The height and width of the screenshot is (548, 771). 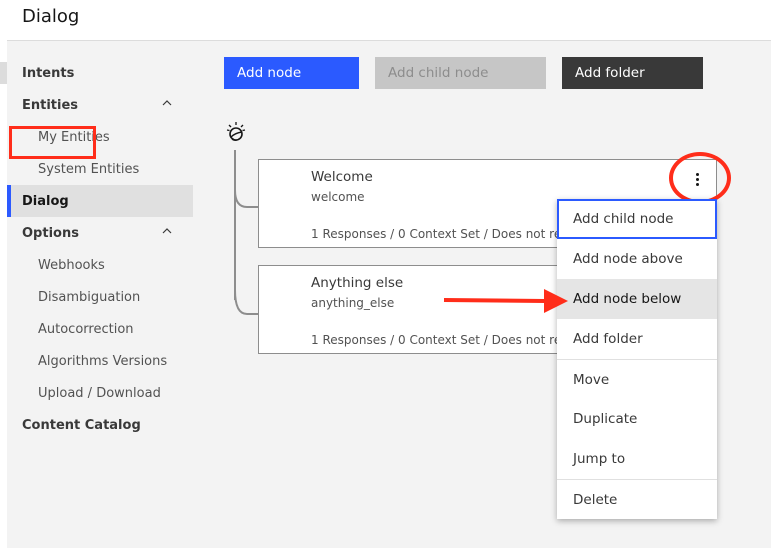 I want to click on sidebar-item-autocorrection: Autocorrection, so click(x=100, y=329).